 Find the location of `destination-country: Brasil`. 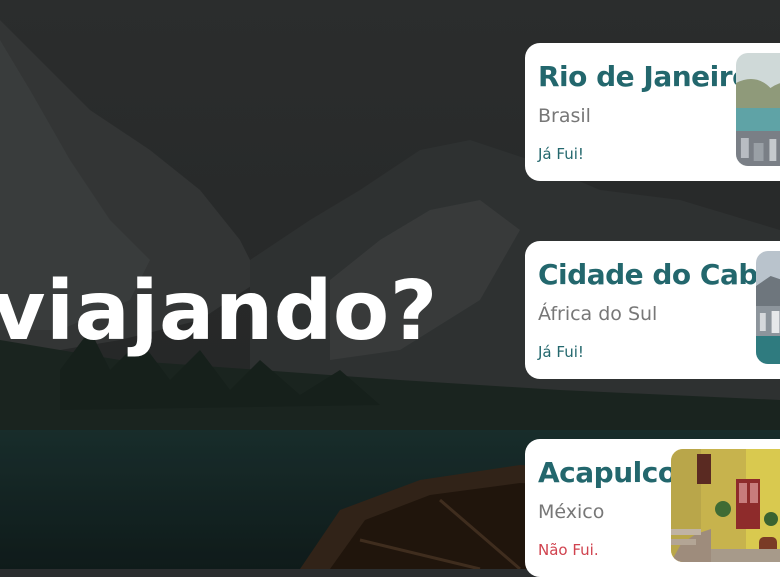

destination-country: Brasil is located at coordinates (564, 116).